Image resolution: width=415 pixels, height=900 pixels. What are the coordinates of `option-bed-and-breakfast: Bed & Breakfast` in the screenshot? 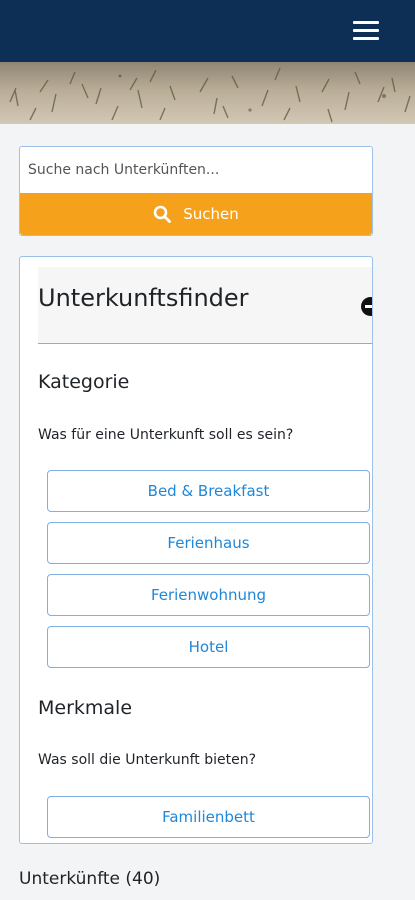 It's located at (208, 491).